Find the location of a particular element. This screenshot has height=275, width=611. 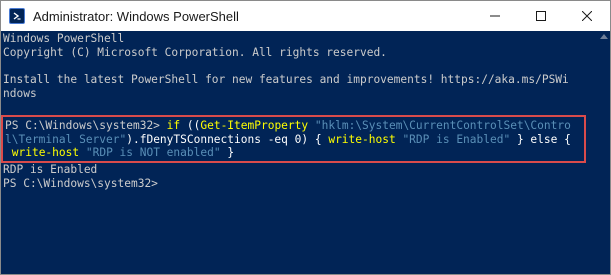

minimize-button is located at coordinates (495, 16).